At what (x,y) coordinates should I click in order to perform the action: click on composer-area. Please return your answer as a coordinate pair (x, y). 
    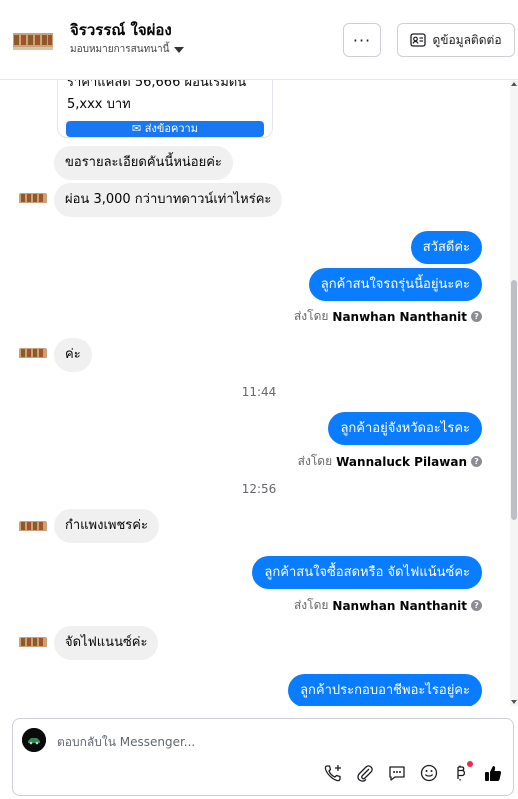
    Looking at the image, I should click on (259, 752).